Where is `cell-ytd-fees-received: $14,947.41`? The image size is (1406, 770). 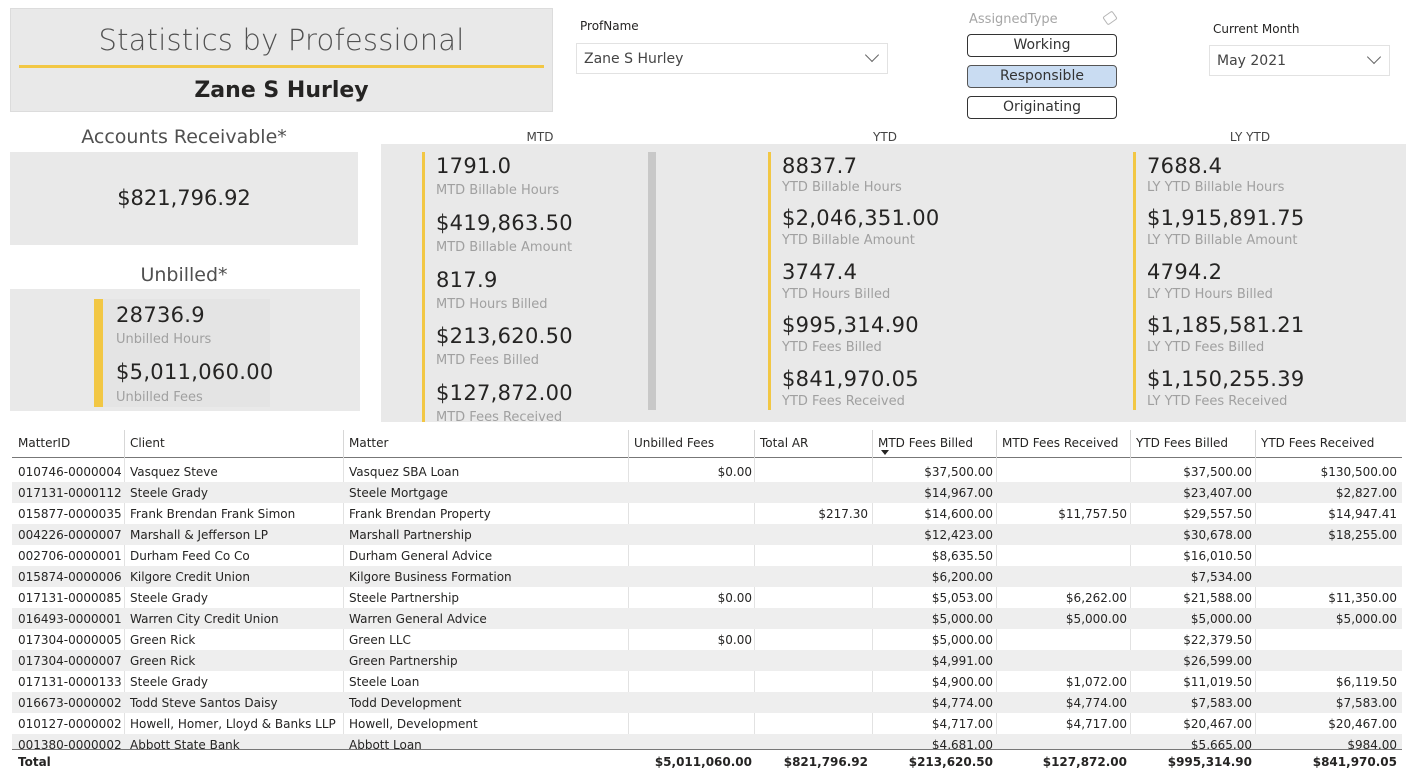 cell-ytd-fees-received: $14,947.41 is located at coordinates (1362, 514).